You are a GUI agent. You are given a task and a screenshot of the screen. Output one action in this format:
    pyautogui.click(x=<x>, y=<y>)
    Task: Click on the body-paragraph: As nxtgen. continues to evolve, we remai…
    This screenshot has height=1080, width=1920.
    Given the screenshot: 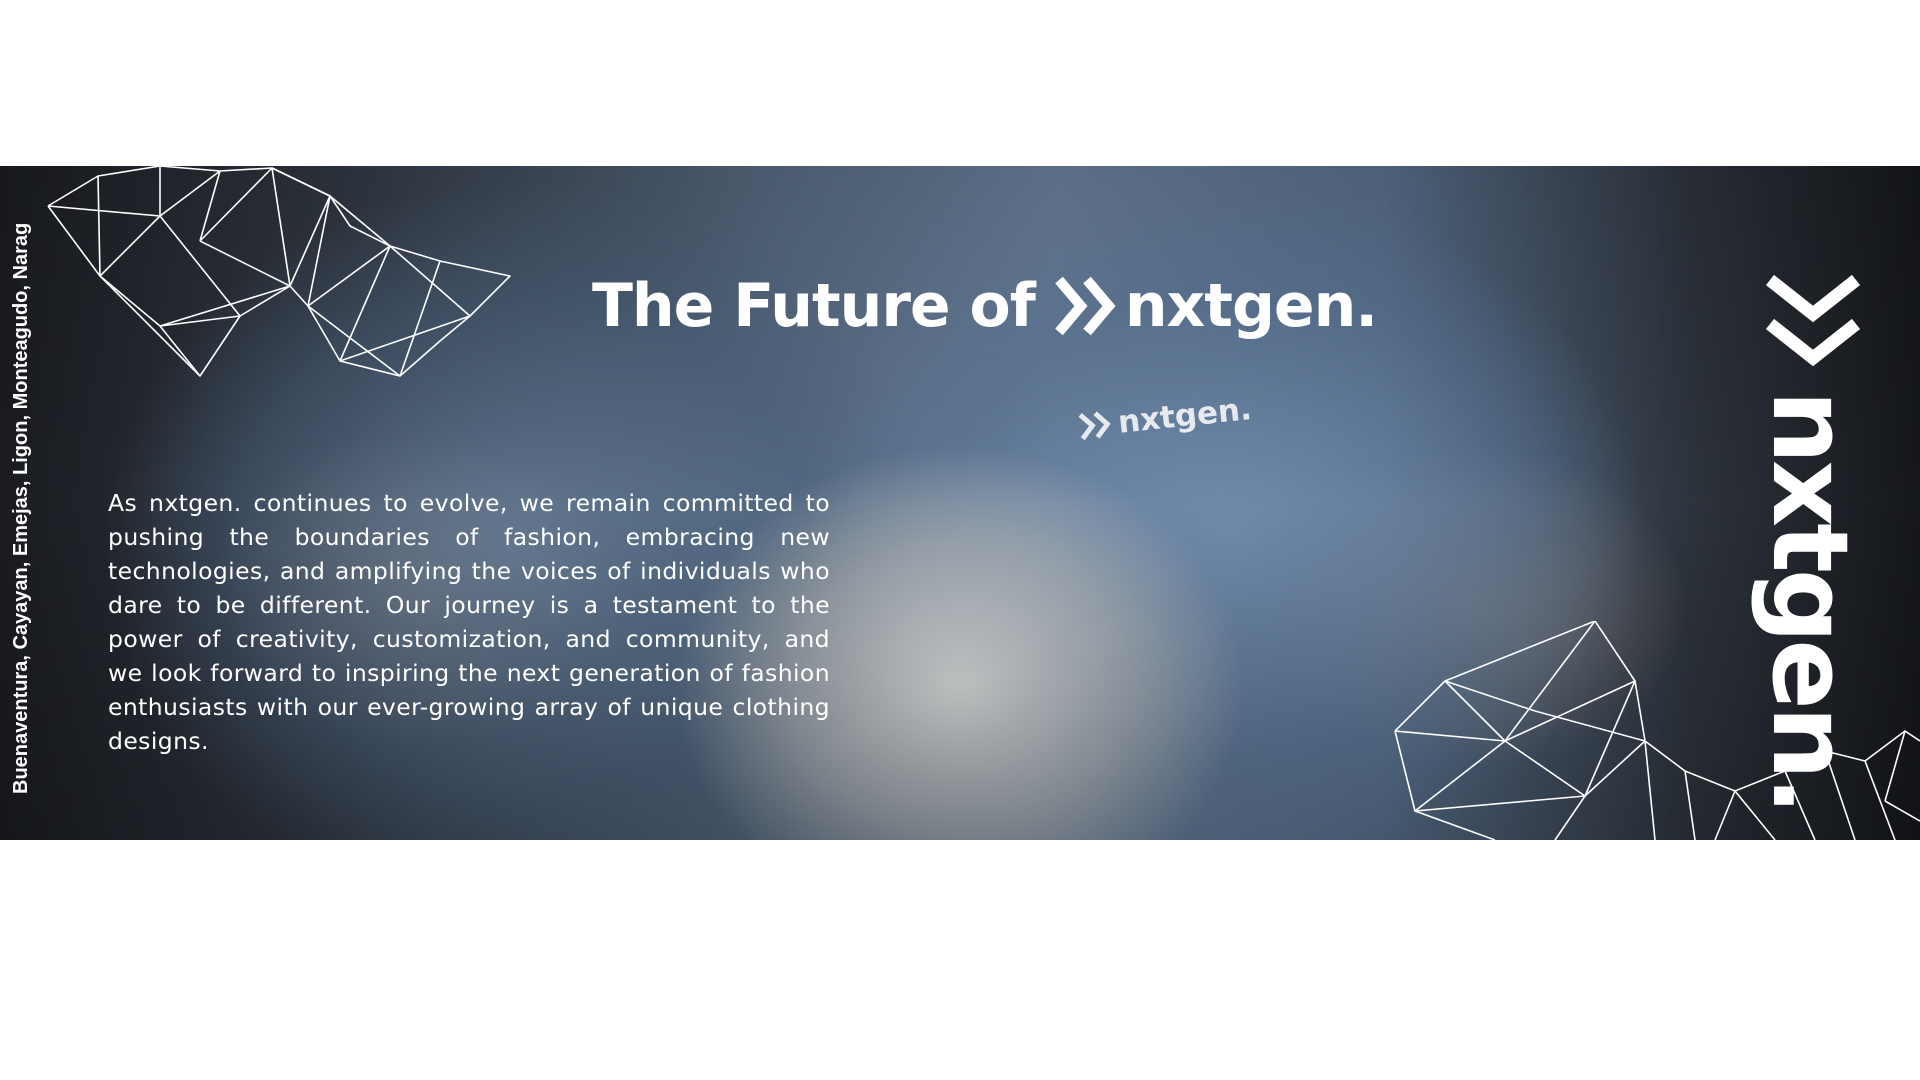 What is the action you would take?
    pyautogui.click(x=469, y=621)
    